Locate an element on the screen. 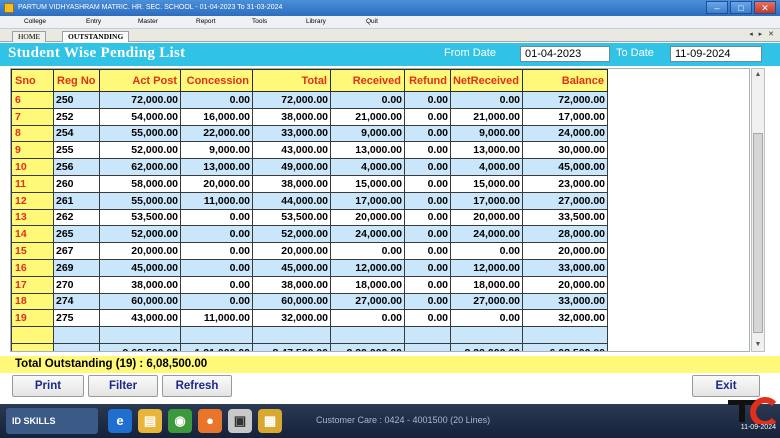 The image size is (780, 438). total-net-received: 2,39,000.00 is located at coordinates (486, 346).